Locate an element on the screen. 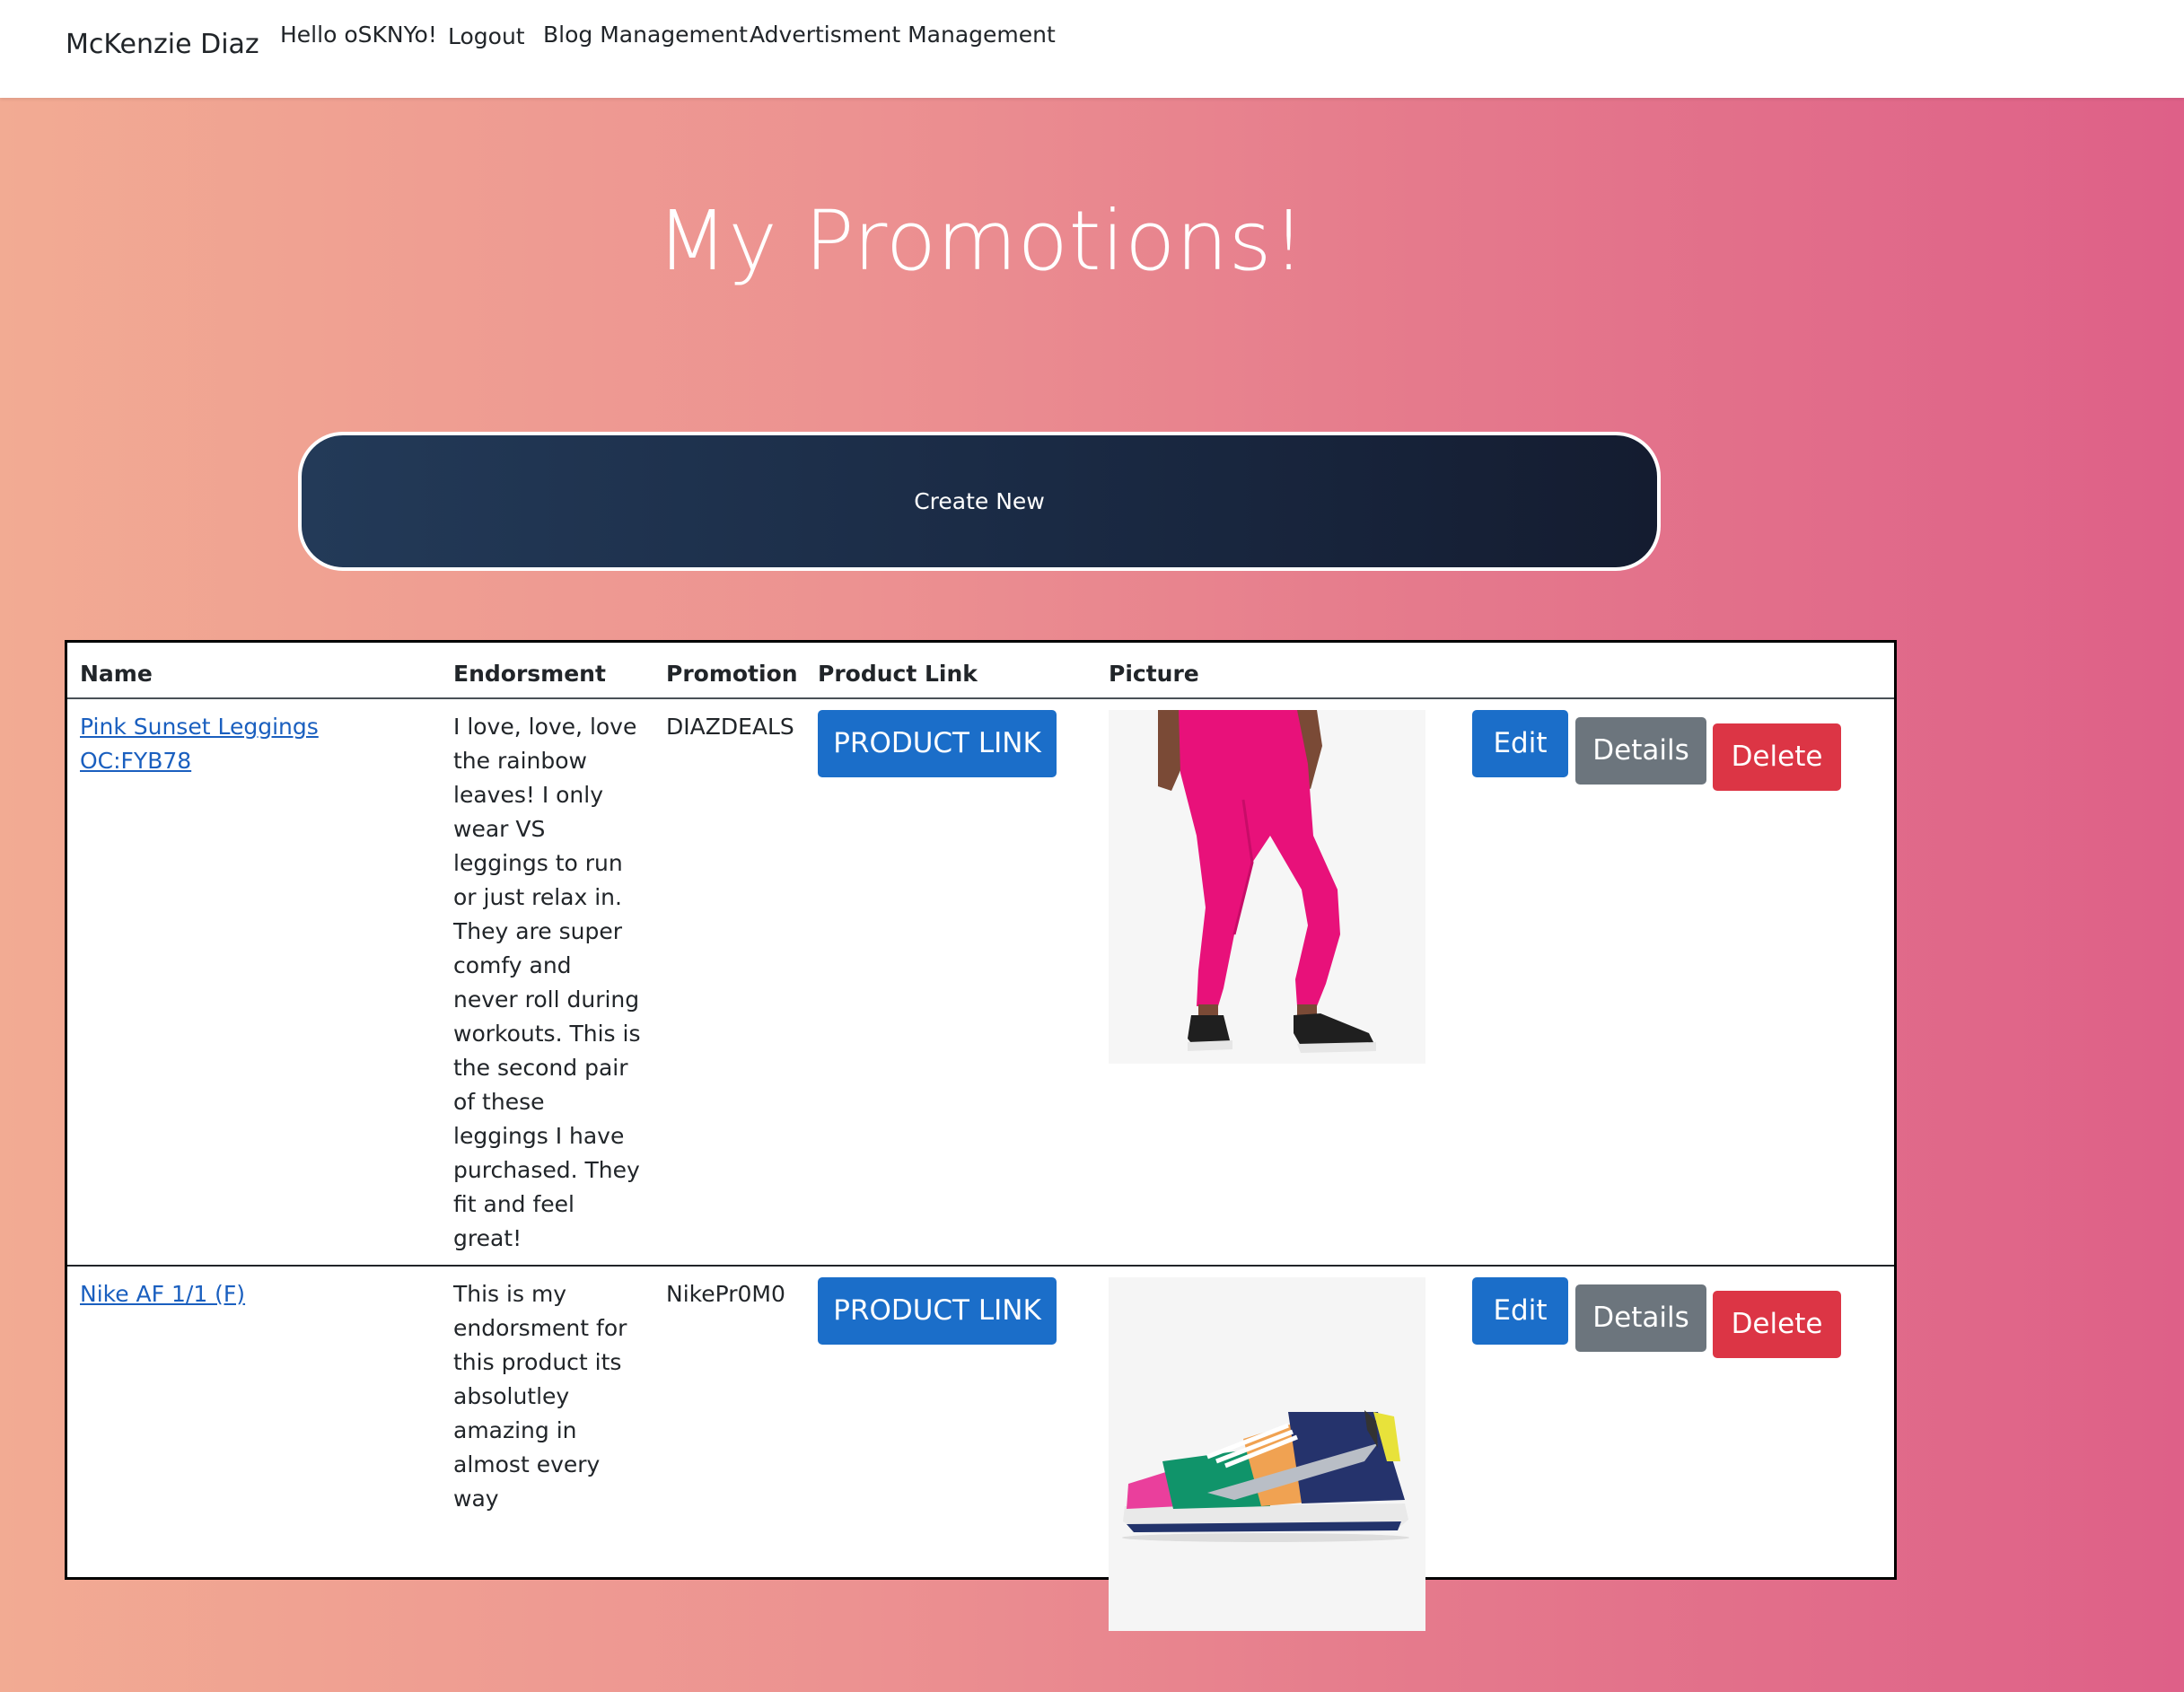 The height and width of the screenshot is (1692, 2184). product-name-link: Pink Sunset Leggings OC:FYB78 is located at coordinates (200, 744).